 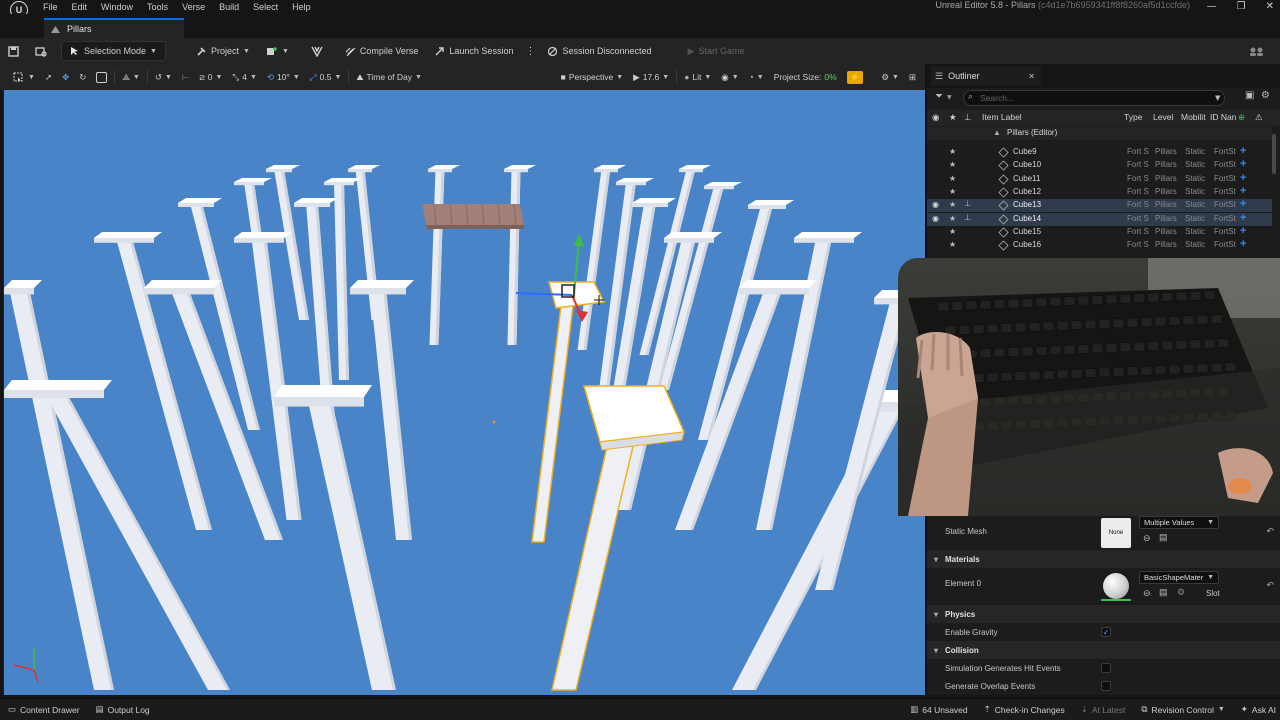 I want to click on restore-button: ❐, so click(x=1241, y=6).